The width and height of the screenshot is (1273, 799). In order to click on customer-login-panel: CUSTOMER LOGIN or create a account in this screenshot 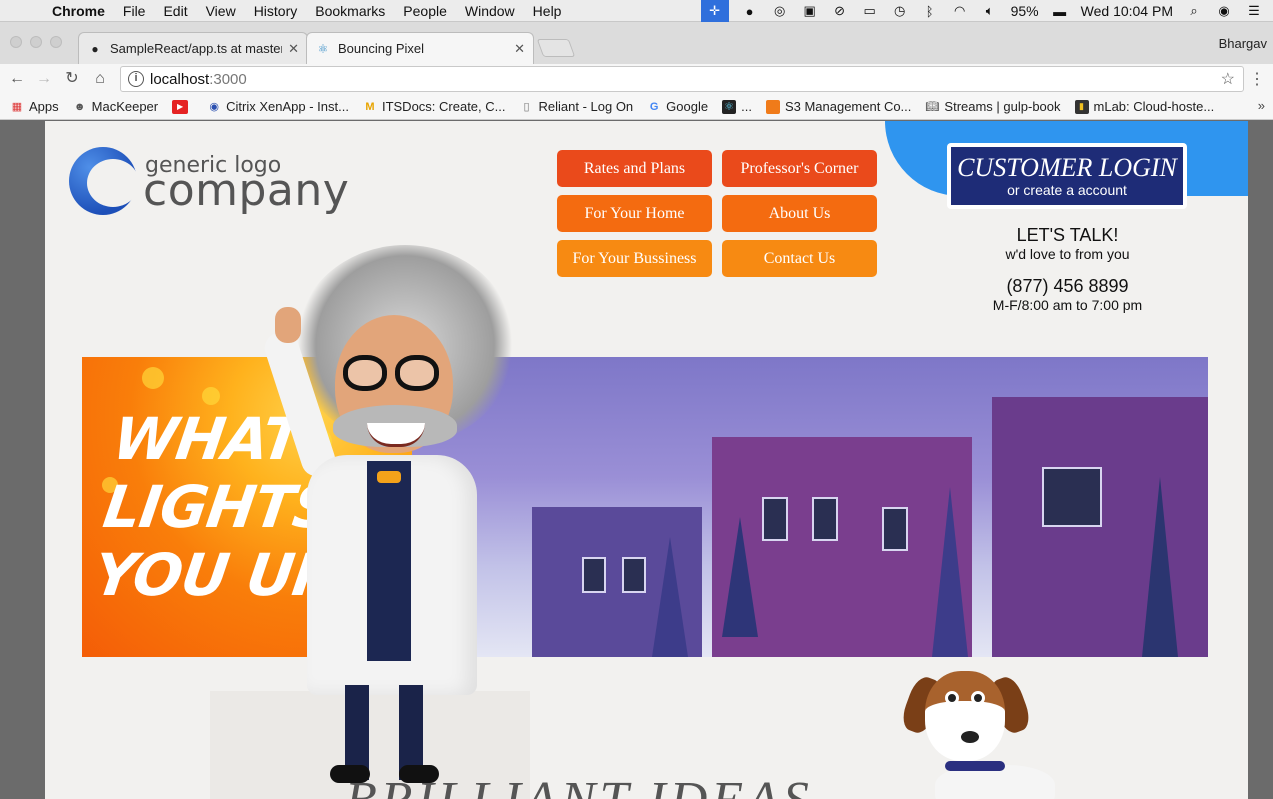, I will do `click(1067, 176)`.